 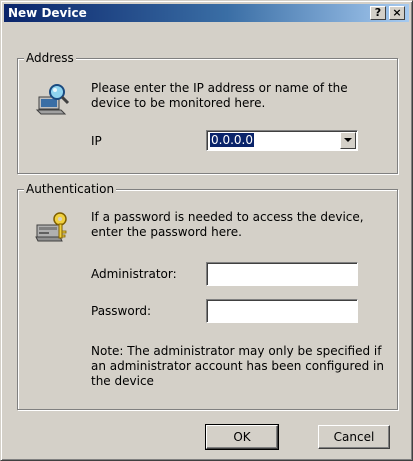 I want to click on computer-key-icon, so click(x=51, y=227).